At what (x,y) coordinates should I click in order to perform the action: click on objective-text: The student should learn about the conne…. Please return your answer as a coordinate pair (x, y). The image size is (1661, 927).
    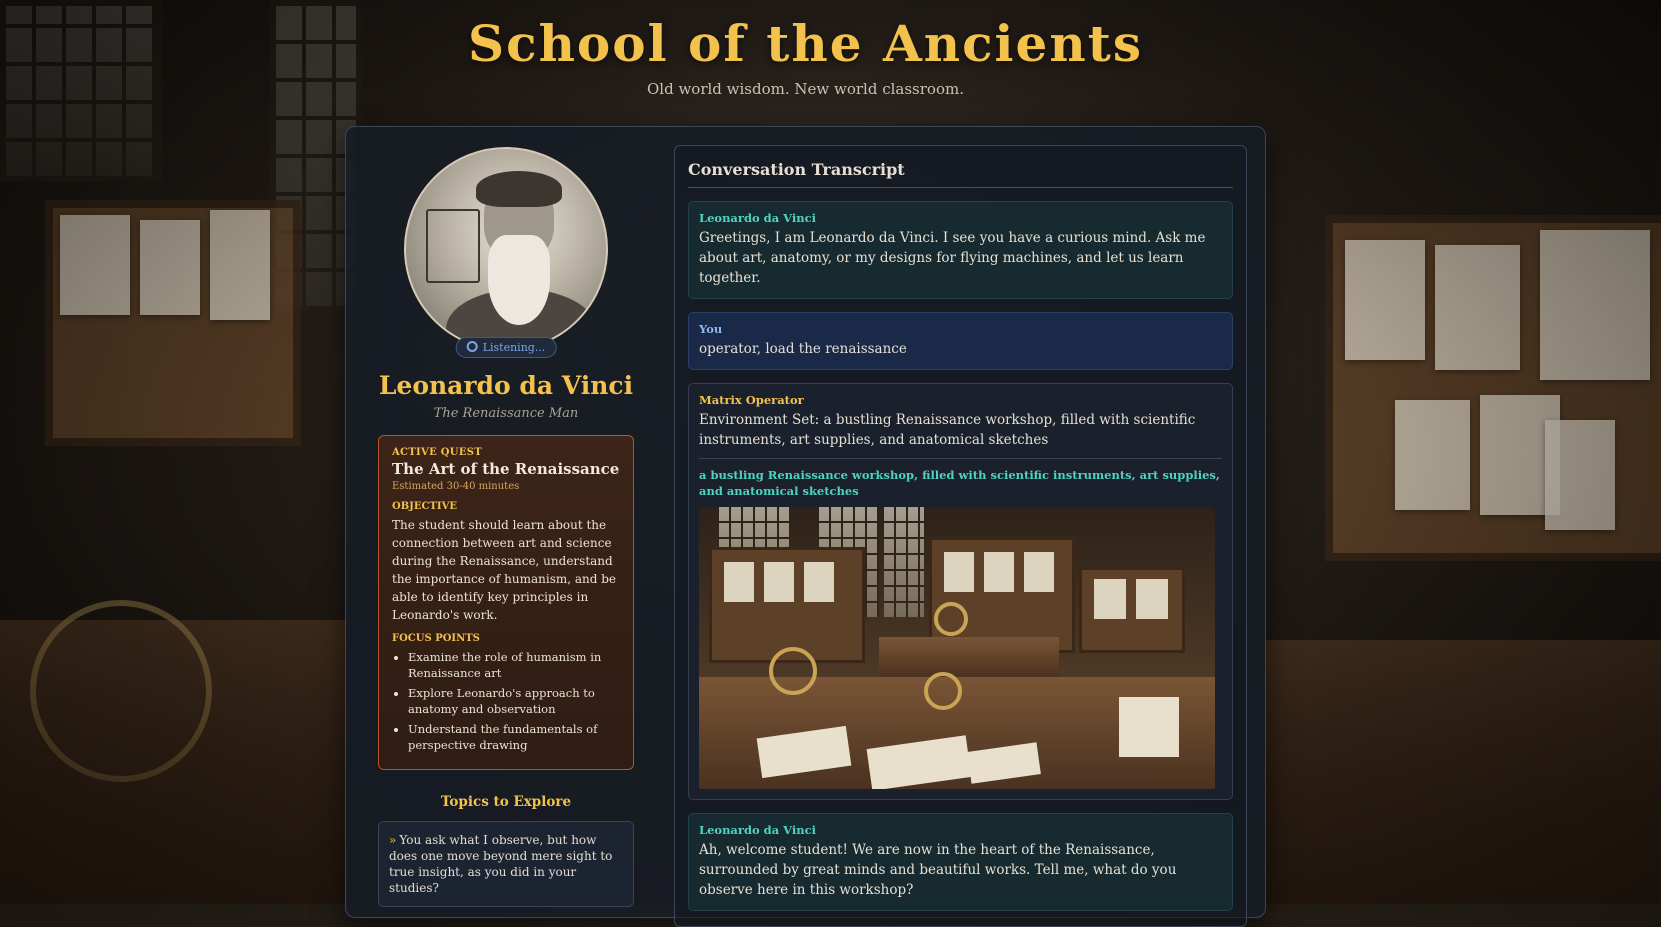
    Looking at the image, I should click on (504, 570).